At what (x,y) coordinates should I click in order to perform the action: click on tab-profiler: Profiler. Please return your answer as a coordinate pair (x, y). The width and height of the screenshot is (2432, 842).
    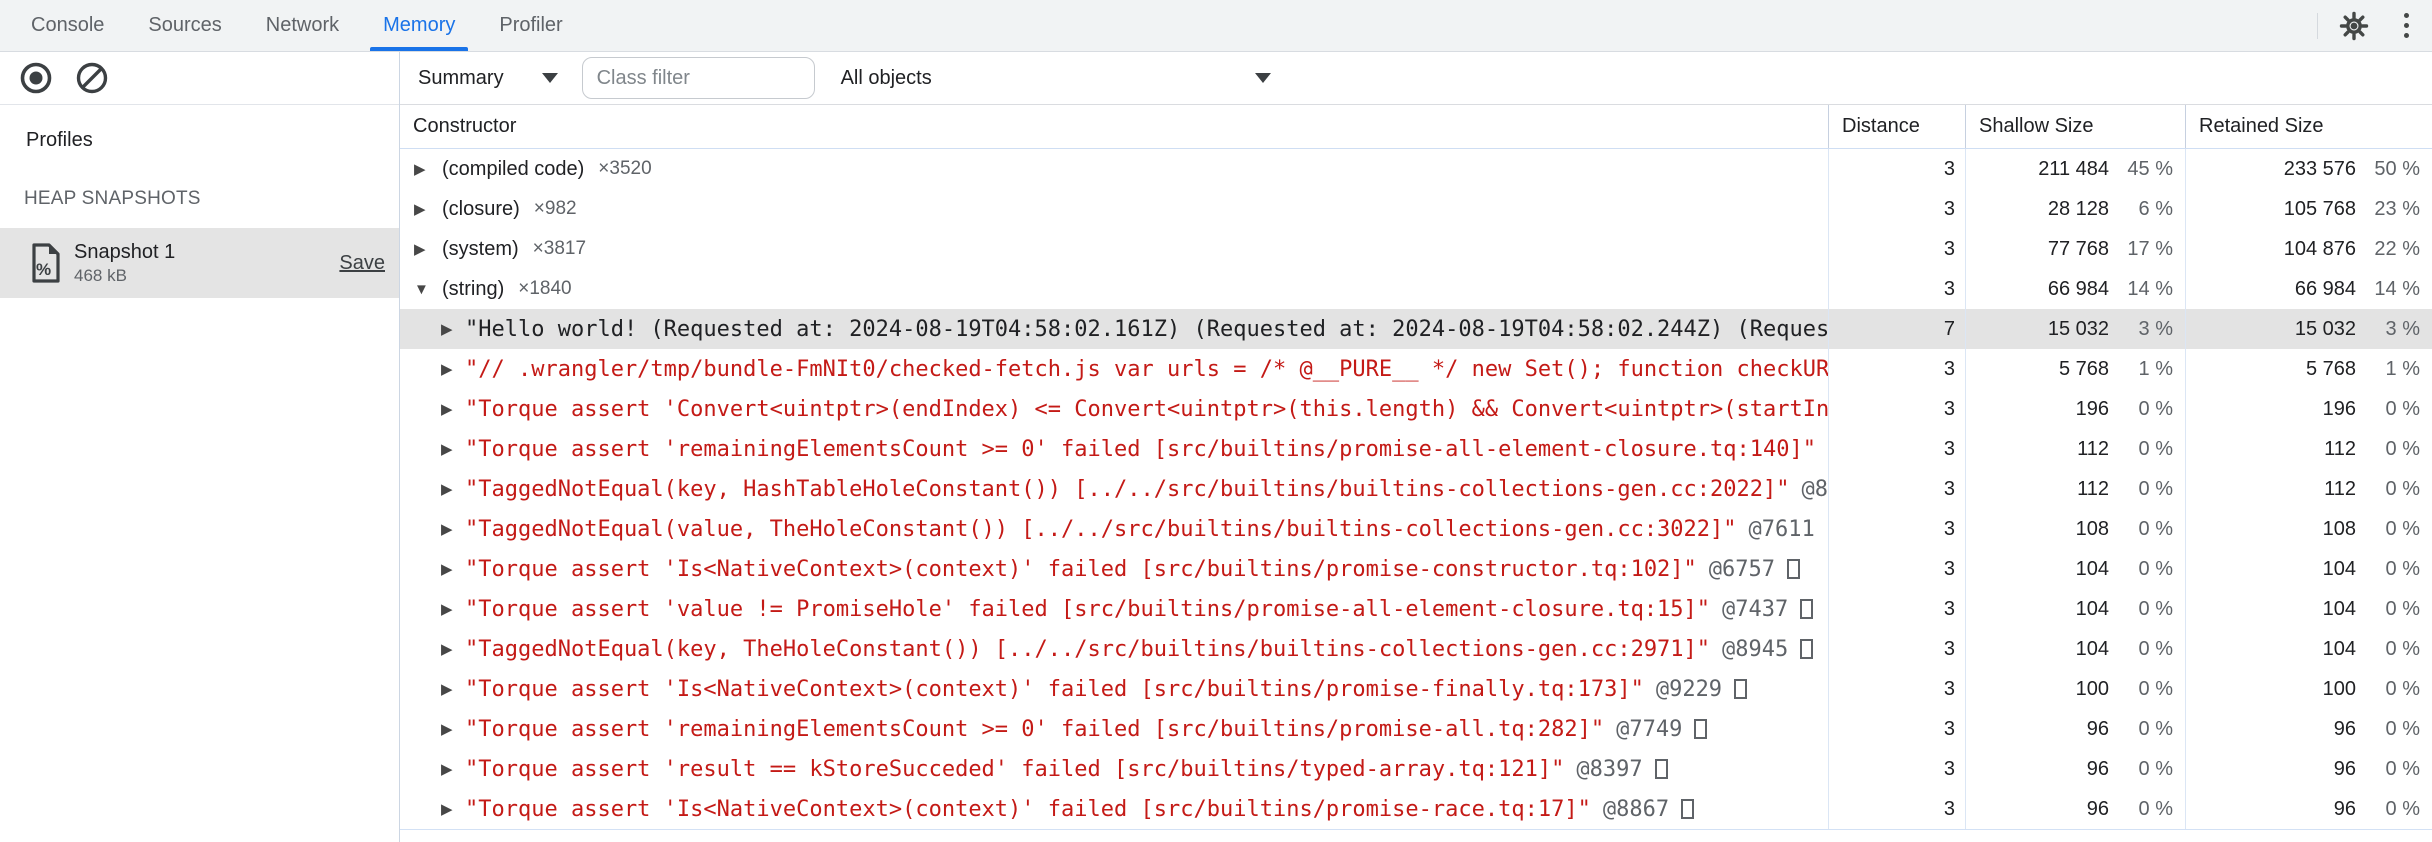
    Looking at the image, I should click on (530, 25).